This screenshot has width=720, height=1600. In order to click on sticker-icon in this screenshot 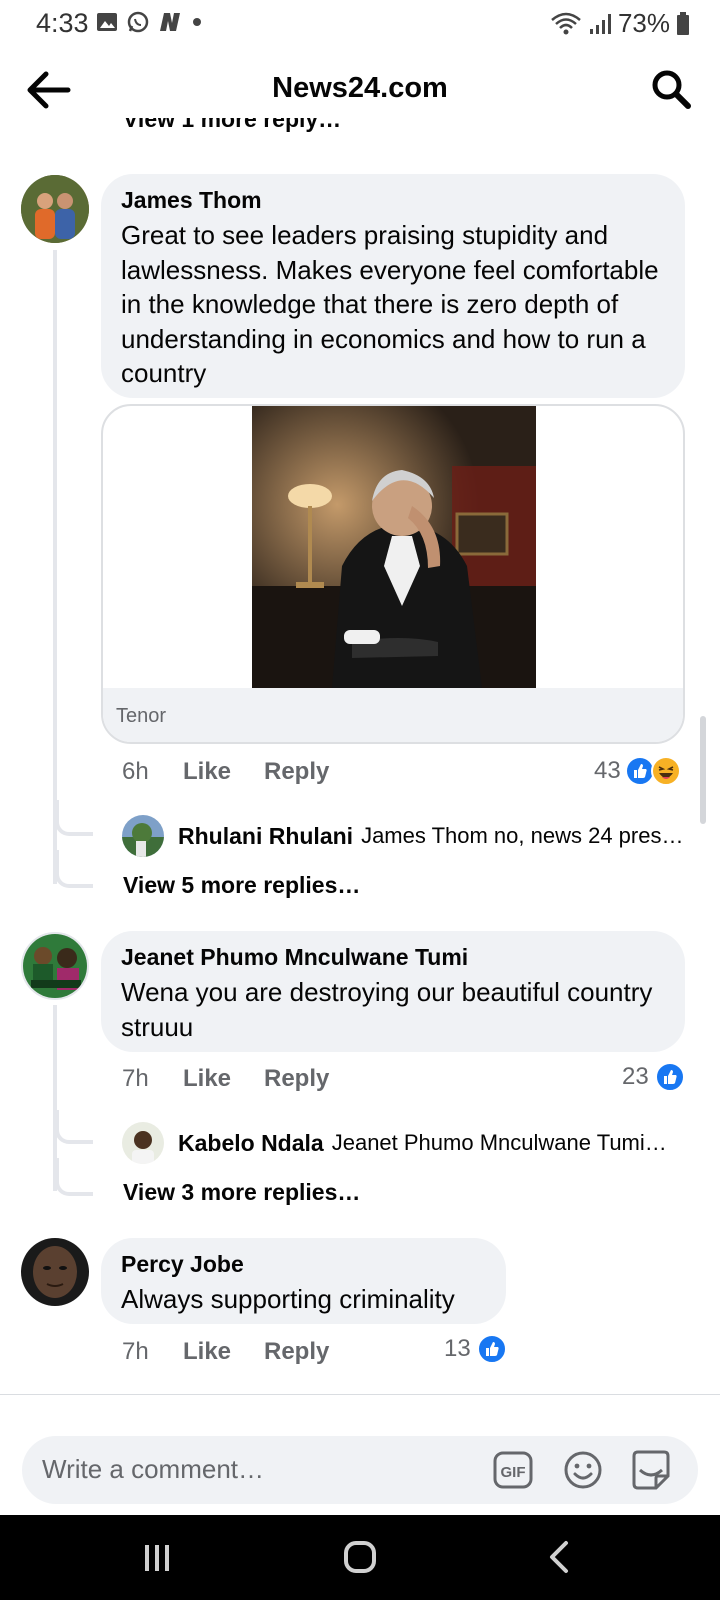, I will do `click(651, 1470)`.